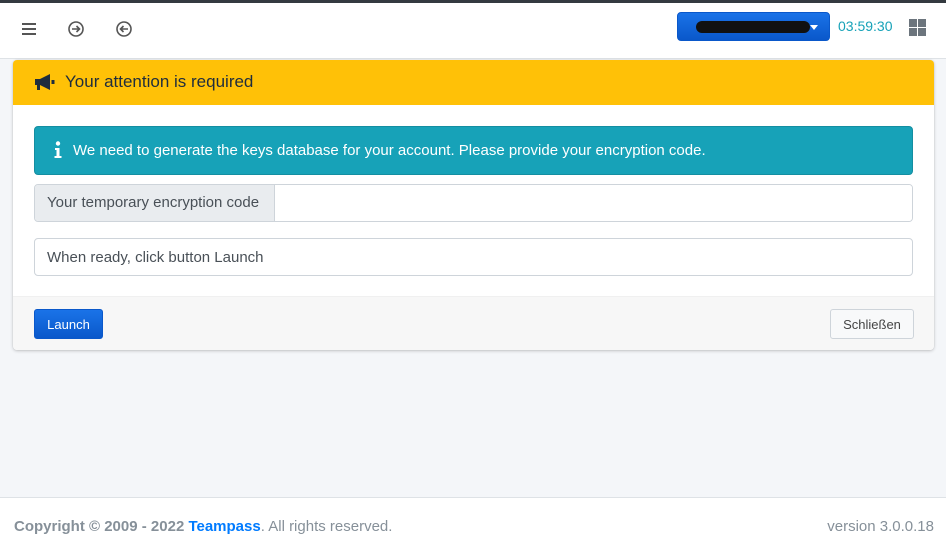 The width and height of the screenshot is (946, 549). Describe the element at coordinates (29, 29) in the screenshot. I see `hamburger-icon` at that location.